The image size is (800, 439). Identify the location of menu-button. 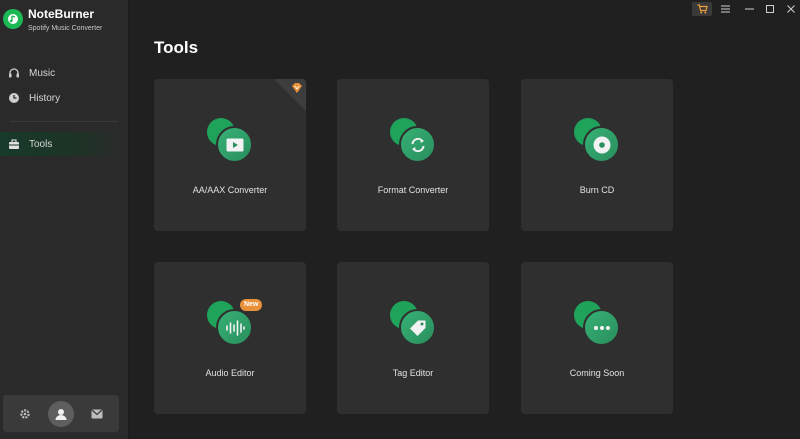
(725, 9).